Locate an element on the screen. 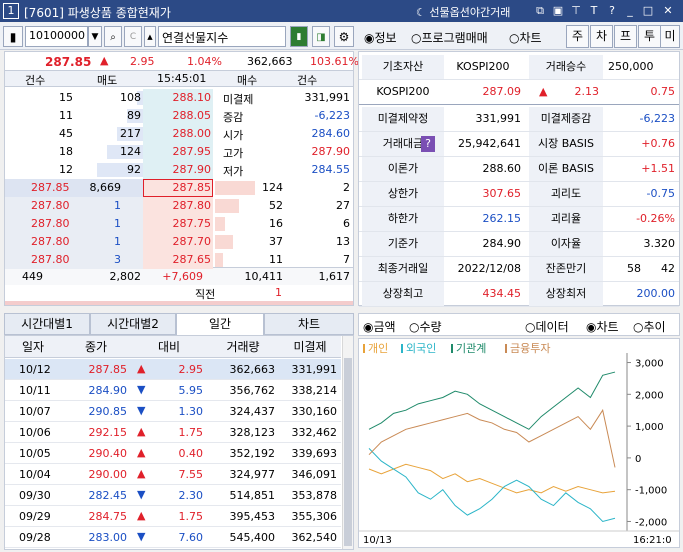  radio-program: ○프로그램매매 is located at coordinates (449, 37).